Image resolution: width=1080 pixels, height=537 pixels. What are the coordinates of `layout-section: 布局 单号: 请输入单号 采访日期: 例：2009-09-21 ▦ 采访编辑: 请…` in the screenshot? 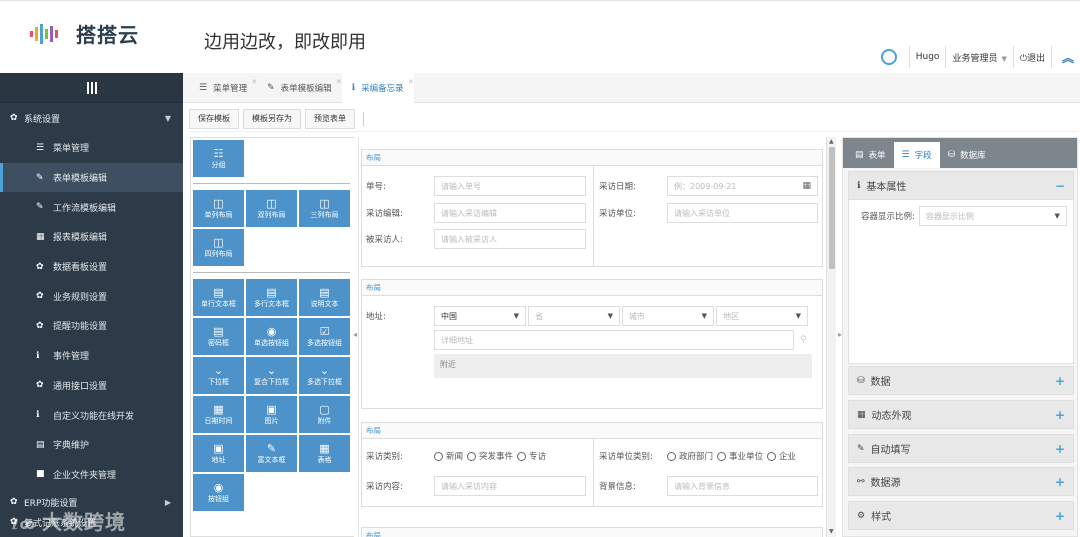 It's located at (592, 208).